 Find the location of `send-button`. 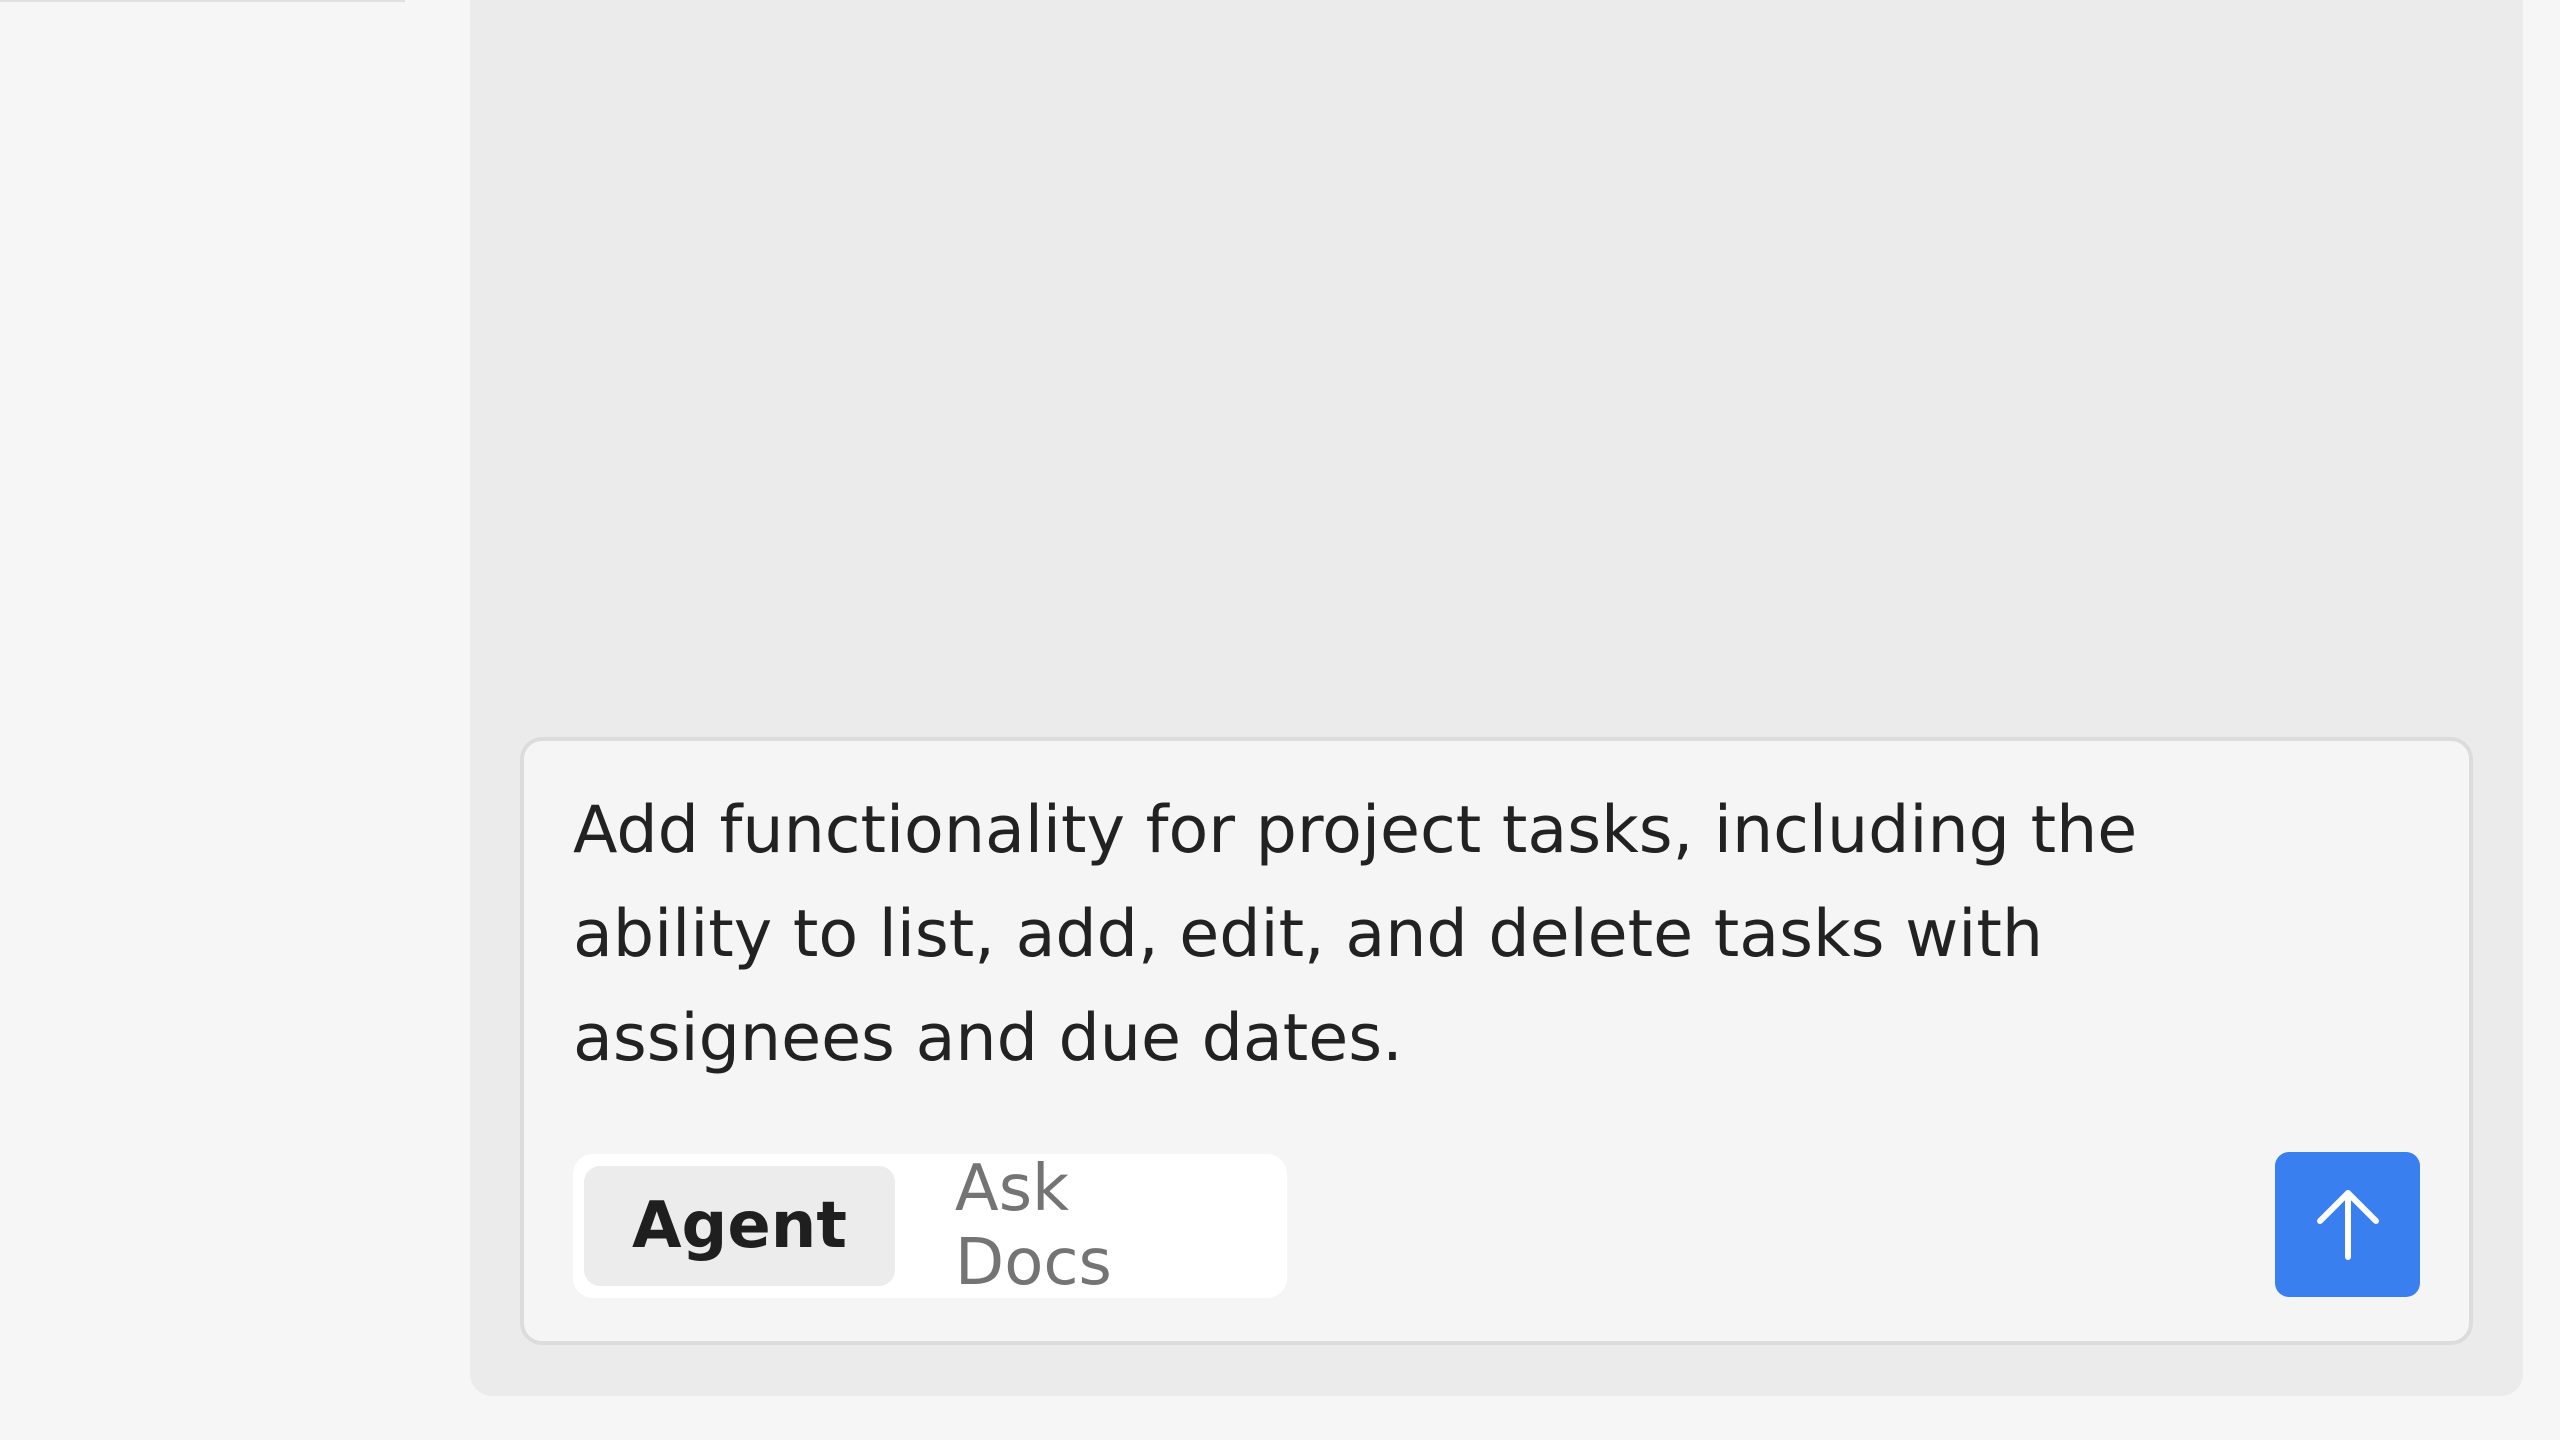

send-button is located at coordinates (2347, 1224).